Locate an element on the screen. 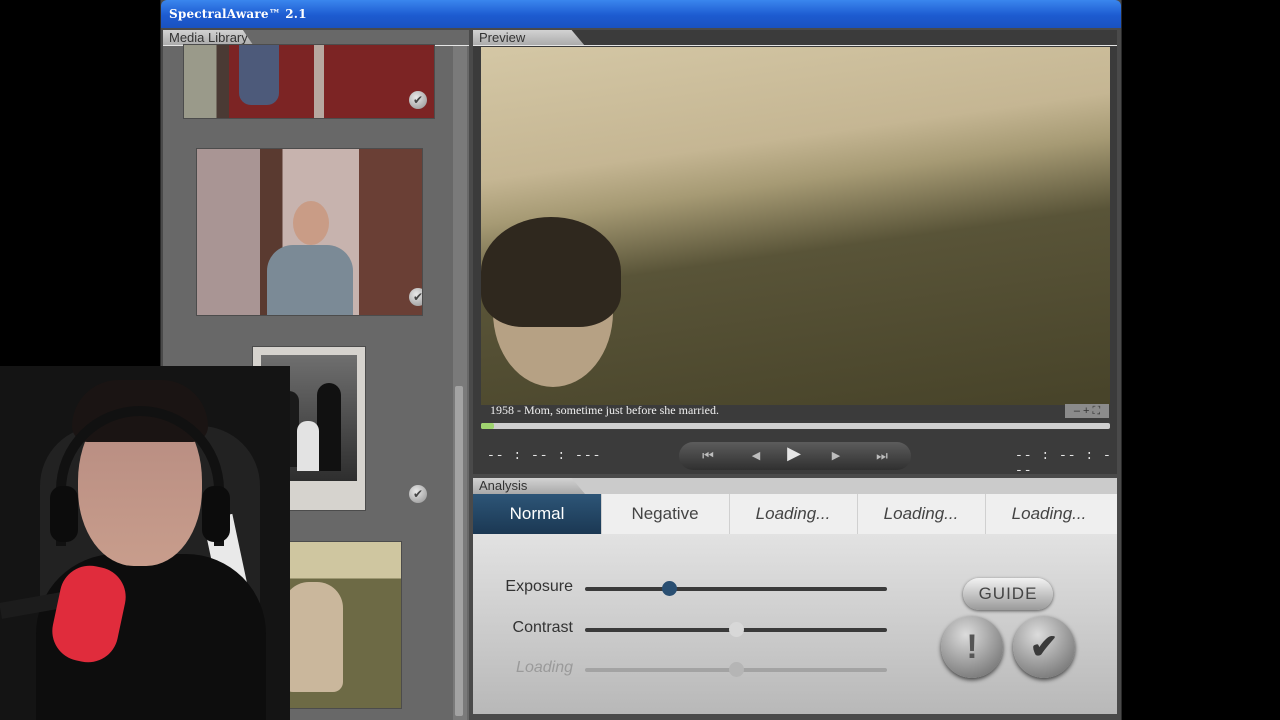  transport-controls: ⏮ ◀ ▶ ▶ ⏭ is located at coordinates (795, 456).